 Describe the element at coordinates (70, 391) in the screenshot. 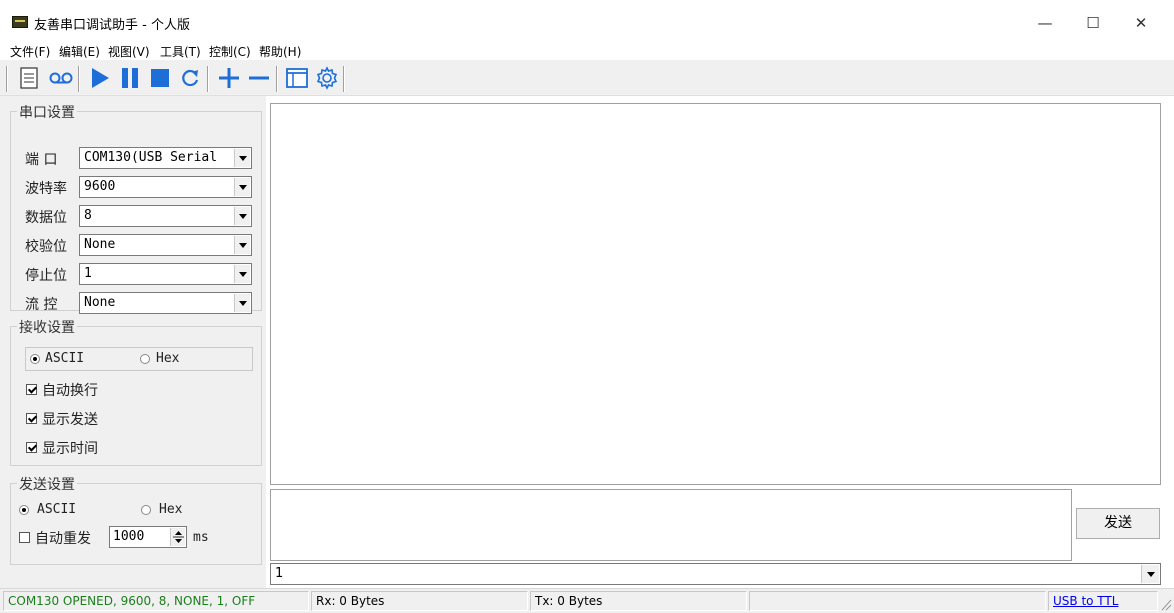

I see `auto-newline-label: 自动换行` at that location.